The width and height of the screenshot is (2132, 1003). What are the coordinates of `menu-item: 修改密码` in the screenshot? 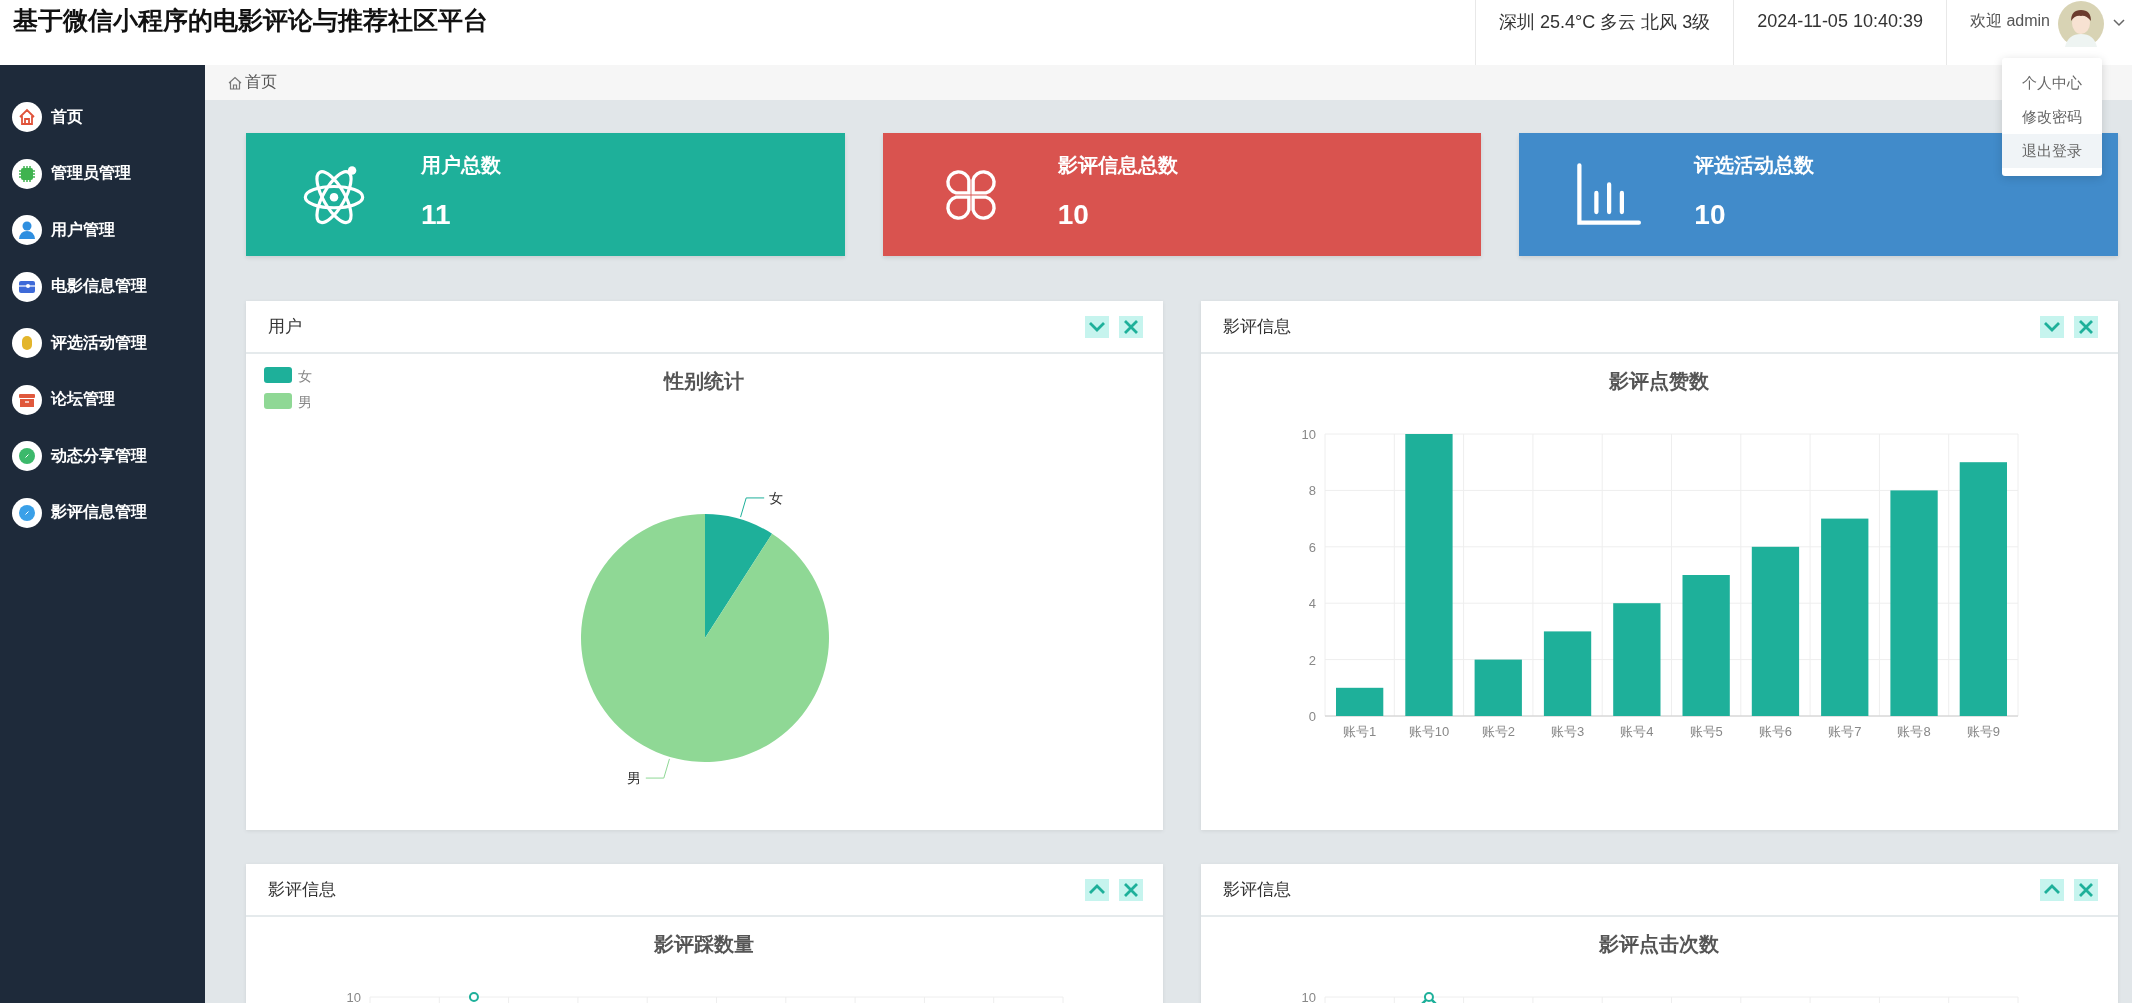 It's located at (2052, 117).